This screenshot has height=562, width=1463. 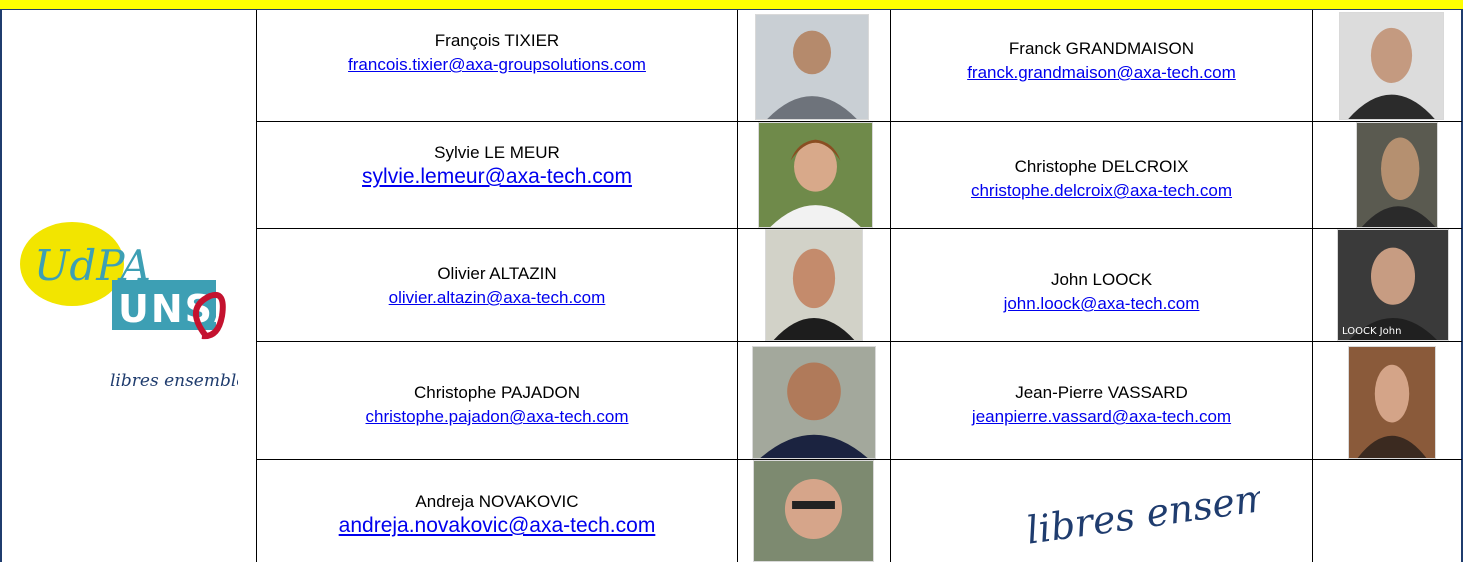 I want to click on contact-email-link: john.loock@axa-tech.com, so click(x=1101, y=304).